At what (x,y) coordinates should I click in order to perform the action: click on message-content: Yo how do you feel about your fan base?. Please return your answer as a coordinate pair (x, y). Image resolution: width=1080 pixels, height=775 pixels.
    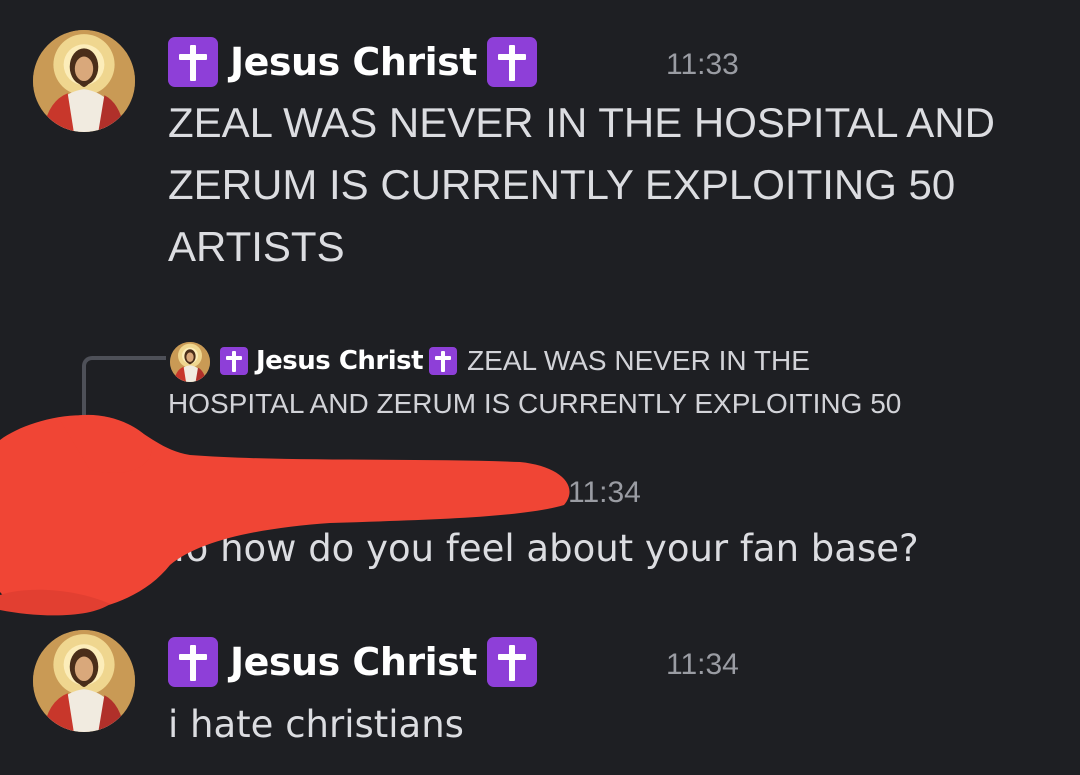
    Looking at the image, I should click on (543, 548).